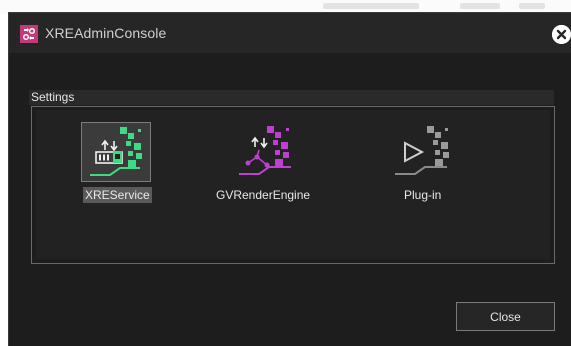 This screenshot has width=571, height=346. I want to click on plugin-icon, so click(422, 150).